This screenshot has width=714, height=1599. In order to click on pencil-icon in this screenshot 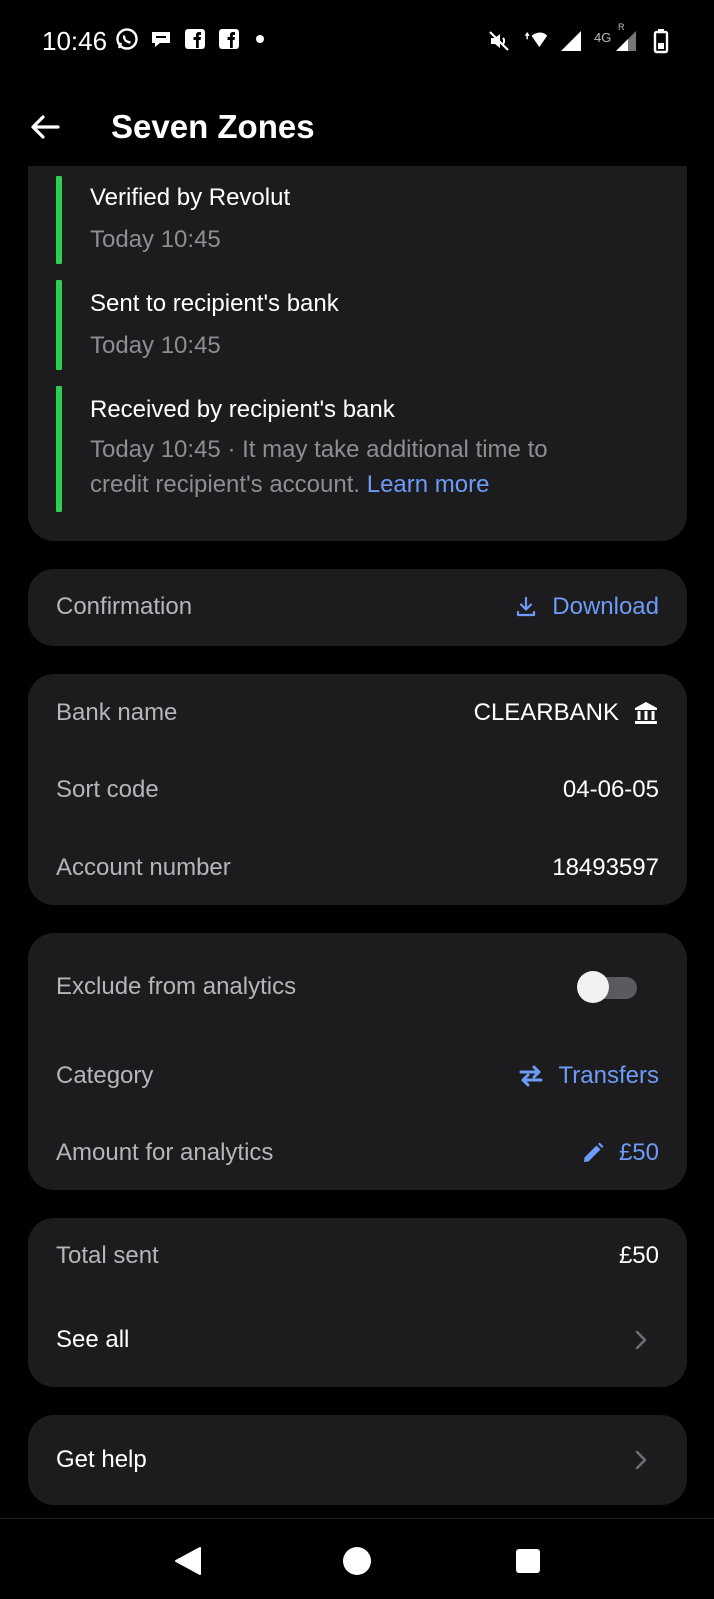, I will do `click(593, 1152)`.